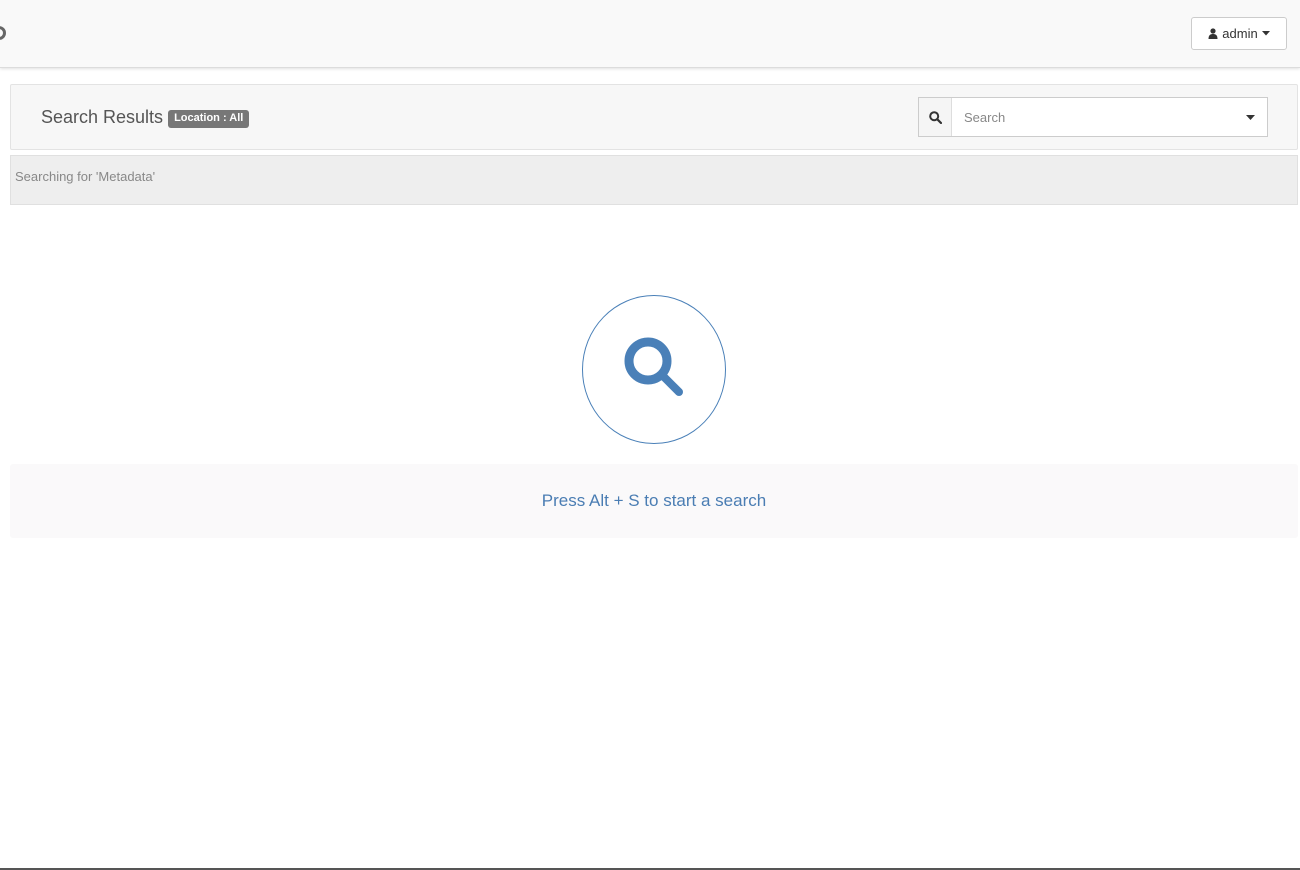  I want to click on search-hint-text: Press Alt + S to start a search, so click(654, 500).